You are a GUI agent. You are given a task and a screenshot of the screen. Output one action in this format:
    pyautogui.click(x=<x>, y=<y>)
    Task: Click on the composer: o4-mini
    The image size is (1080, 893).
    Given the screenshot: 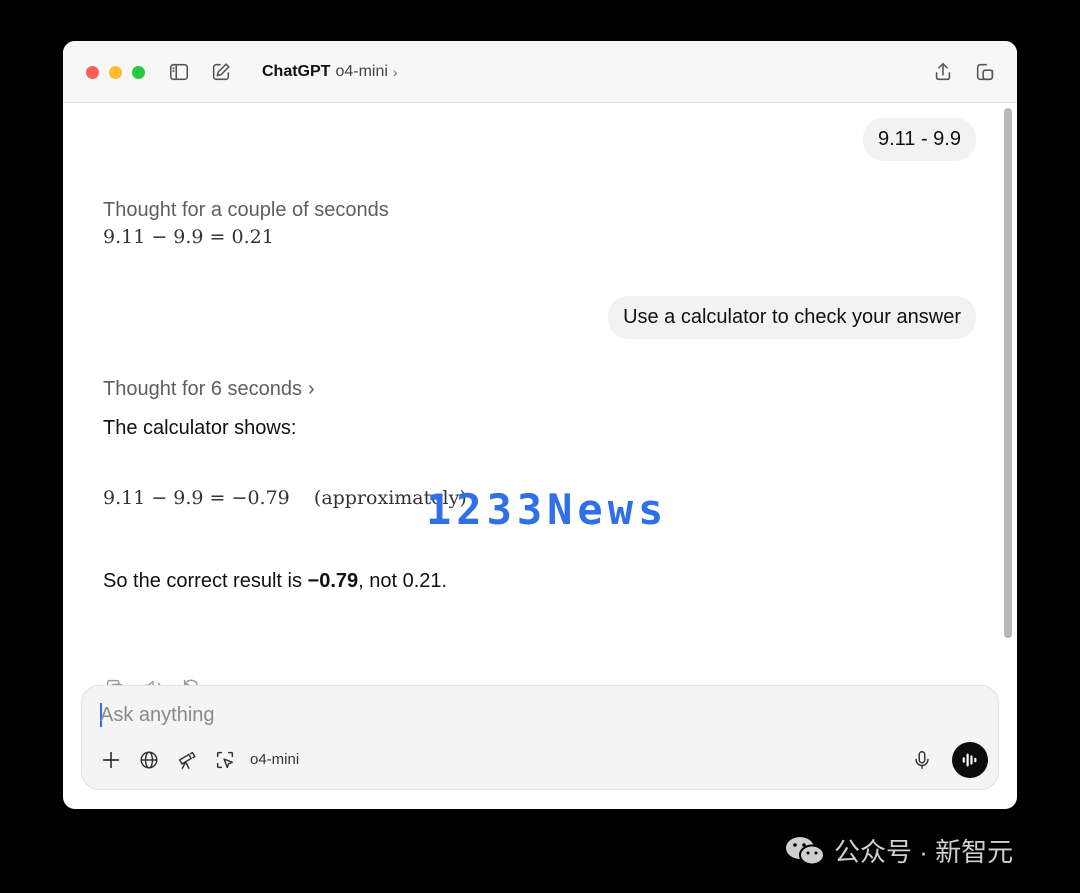 What is the action you would take?
    pyautogui.click(x=540, y=737)
    